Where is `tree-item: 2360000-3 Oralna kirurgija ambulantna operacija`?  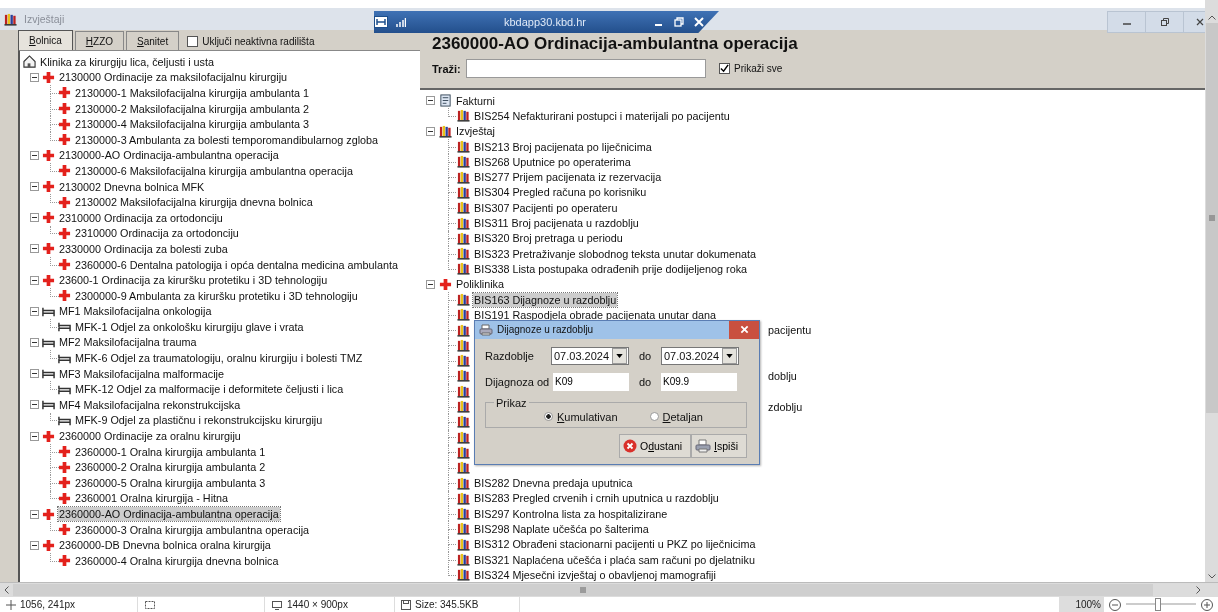 tree-item: 2360000-3 Oralna kirurgija ambulantna operacija is located at coordinates (192, 529).